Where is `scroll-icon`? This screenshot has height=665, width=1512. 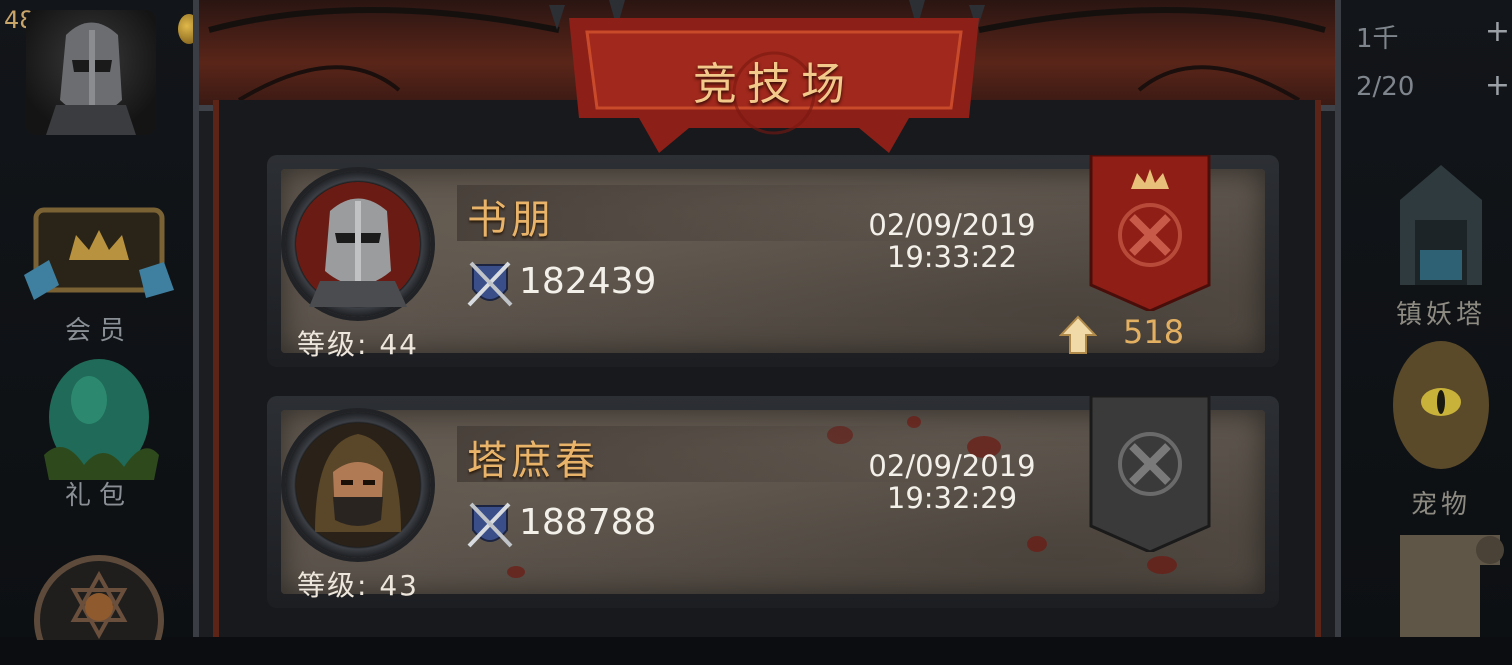
scroll-icon is located at coordinates (1446, 581).